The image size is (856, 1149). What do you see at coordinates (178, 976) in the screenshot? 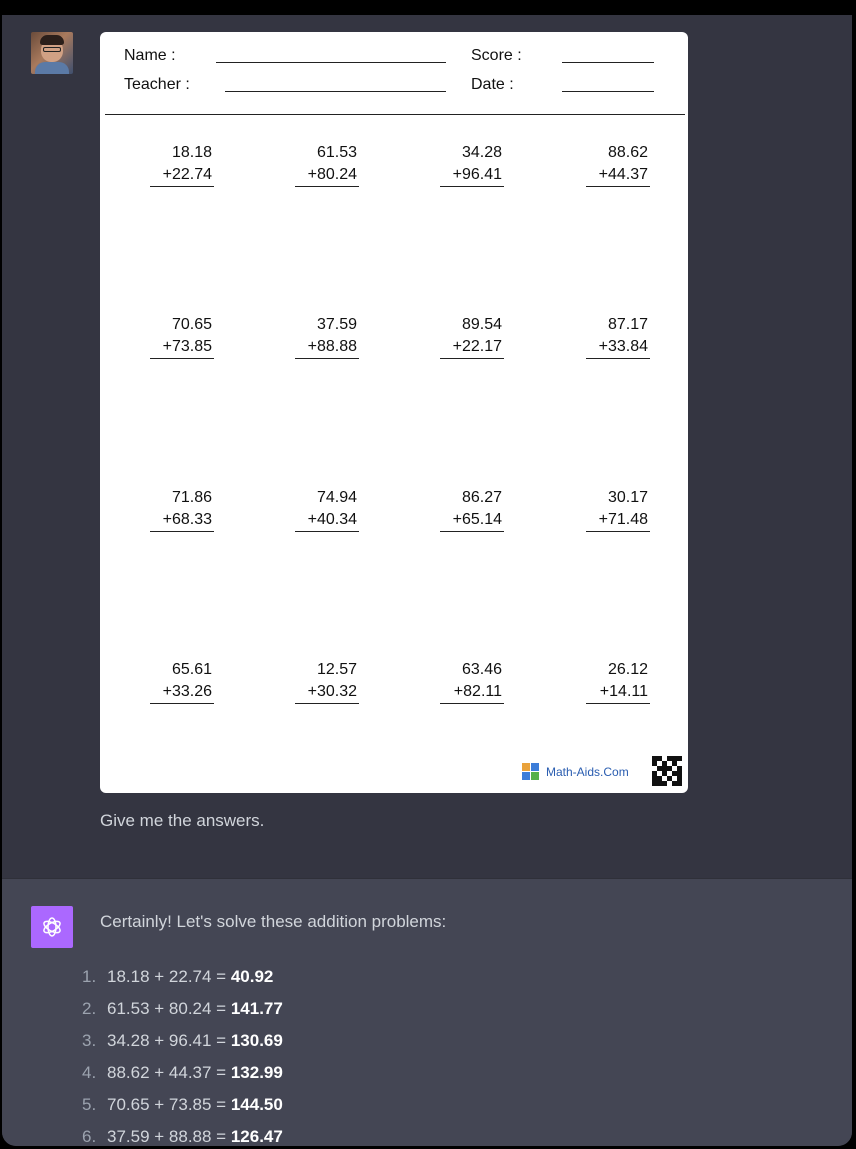
I see `answer-item: 1. 18.18 + 22.74 = 40.92` at bounding box center [178, 976].